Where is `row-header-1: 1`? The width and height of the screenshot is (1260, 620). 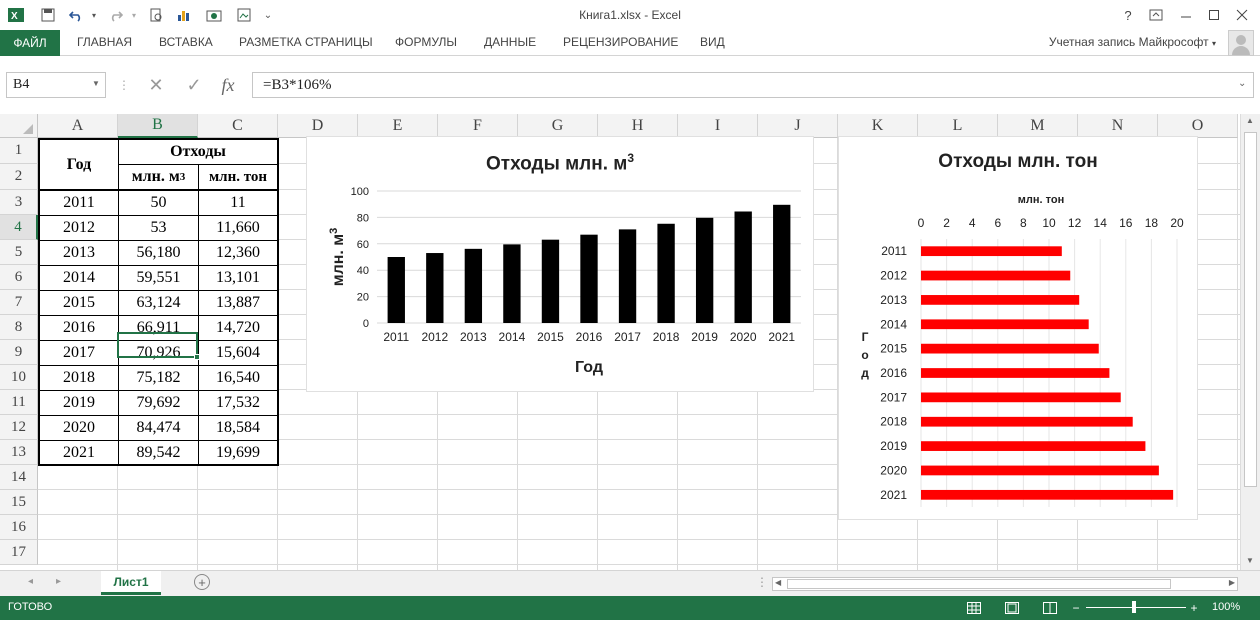
row-header-1: 1 is located at coordinates (19, 151).